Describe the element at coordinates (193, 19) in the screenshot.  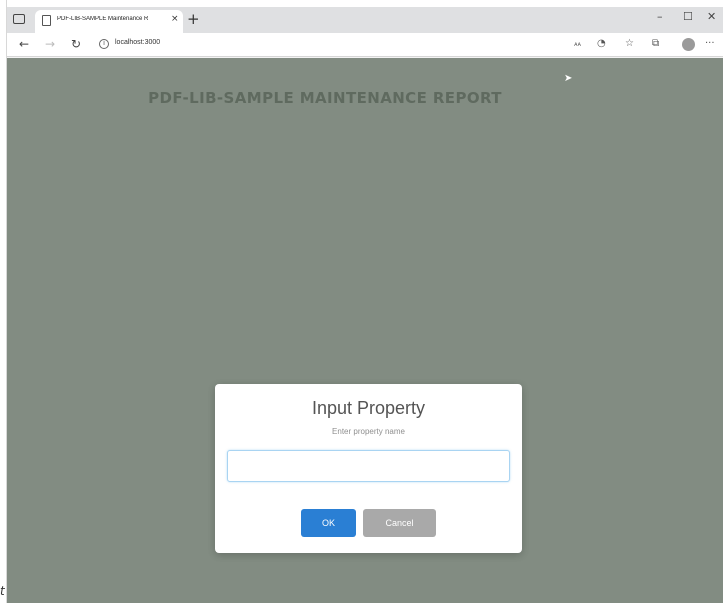
I see `new-tab-button: +` at that location.